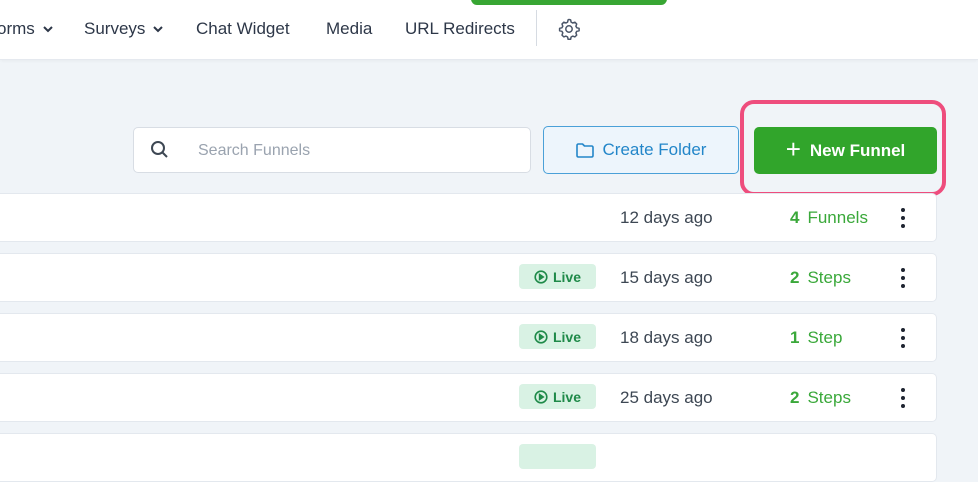  What do you see at coordinates (115, 28) in the screenshot?
I see `nav-item-label: Surveys` at bounding box center [115, 28].